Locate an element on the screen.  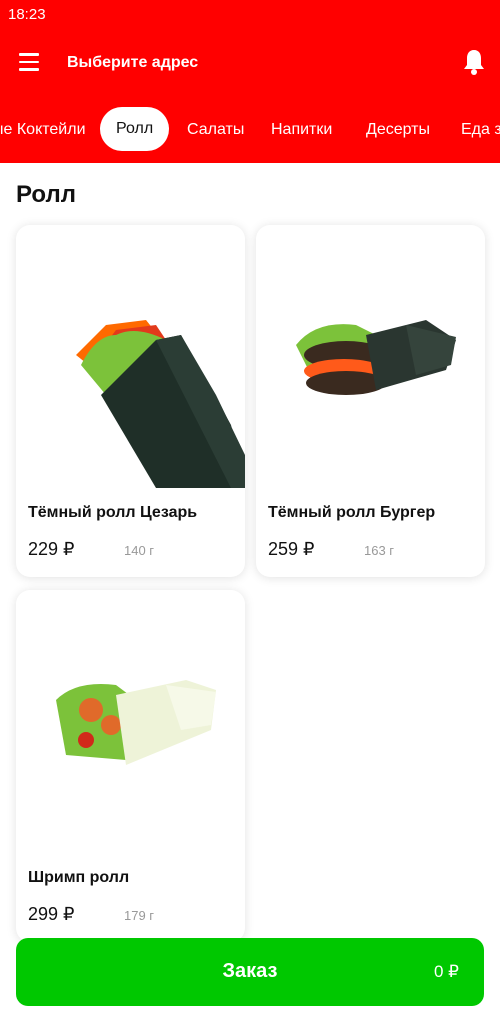
tab-roll: Ролл is located at coordinates (135, 129).